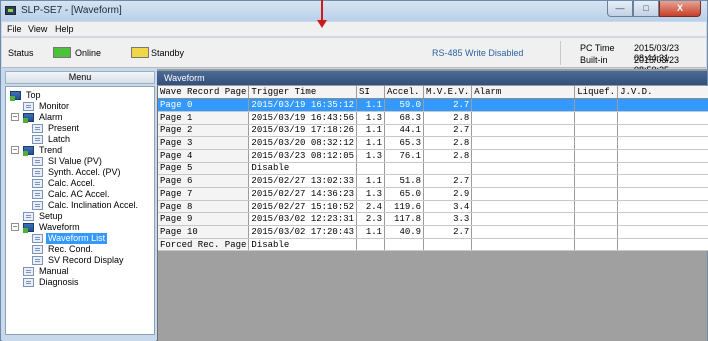  What do you see at coordinates (433, 156) in the screenshot?
I see `table-row: Page 4 2015/03/23 08:12:05 1.3 76.1 2.8` at bounding box center [433, 156].